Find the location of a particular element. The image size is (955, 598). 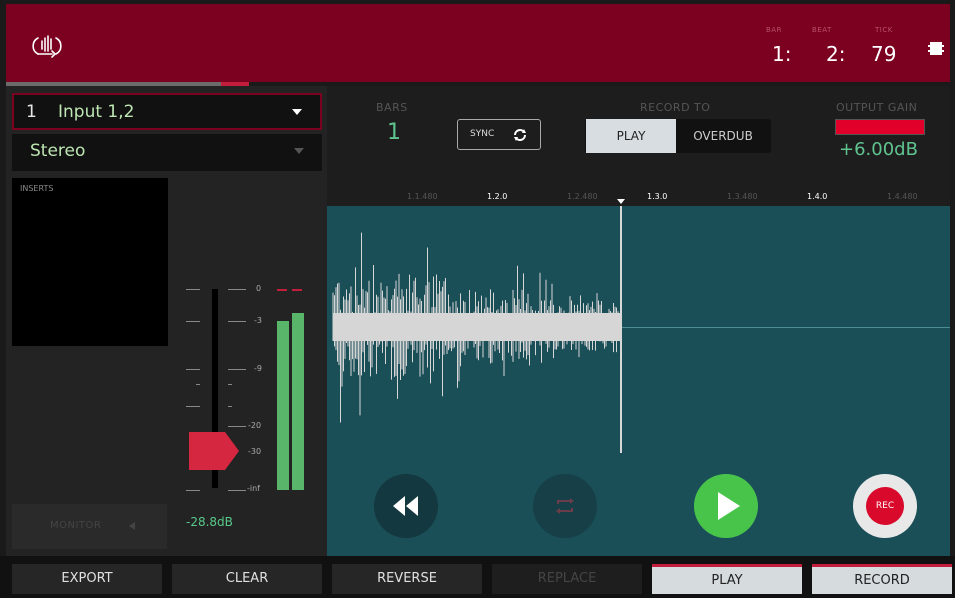

record-to-overdub-option: OVERDUB is located at coordinates (723, 136).